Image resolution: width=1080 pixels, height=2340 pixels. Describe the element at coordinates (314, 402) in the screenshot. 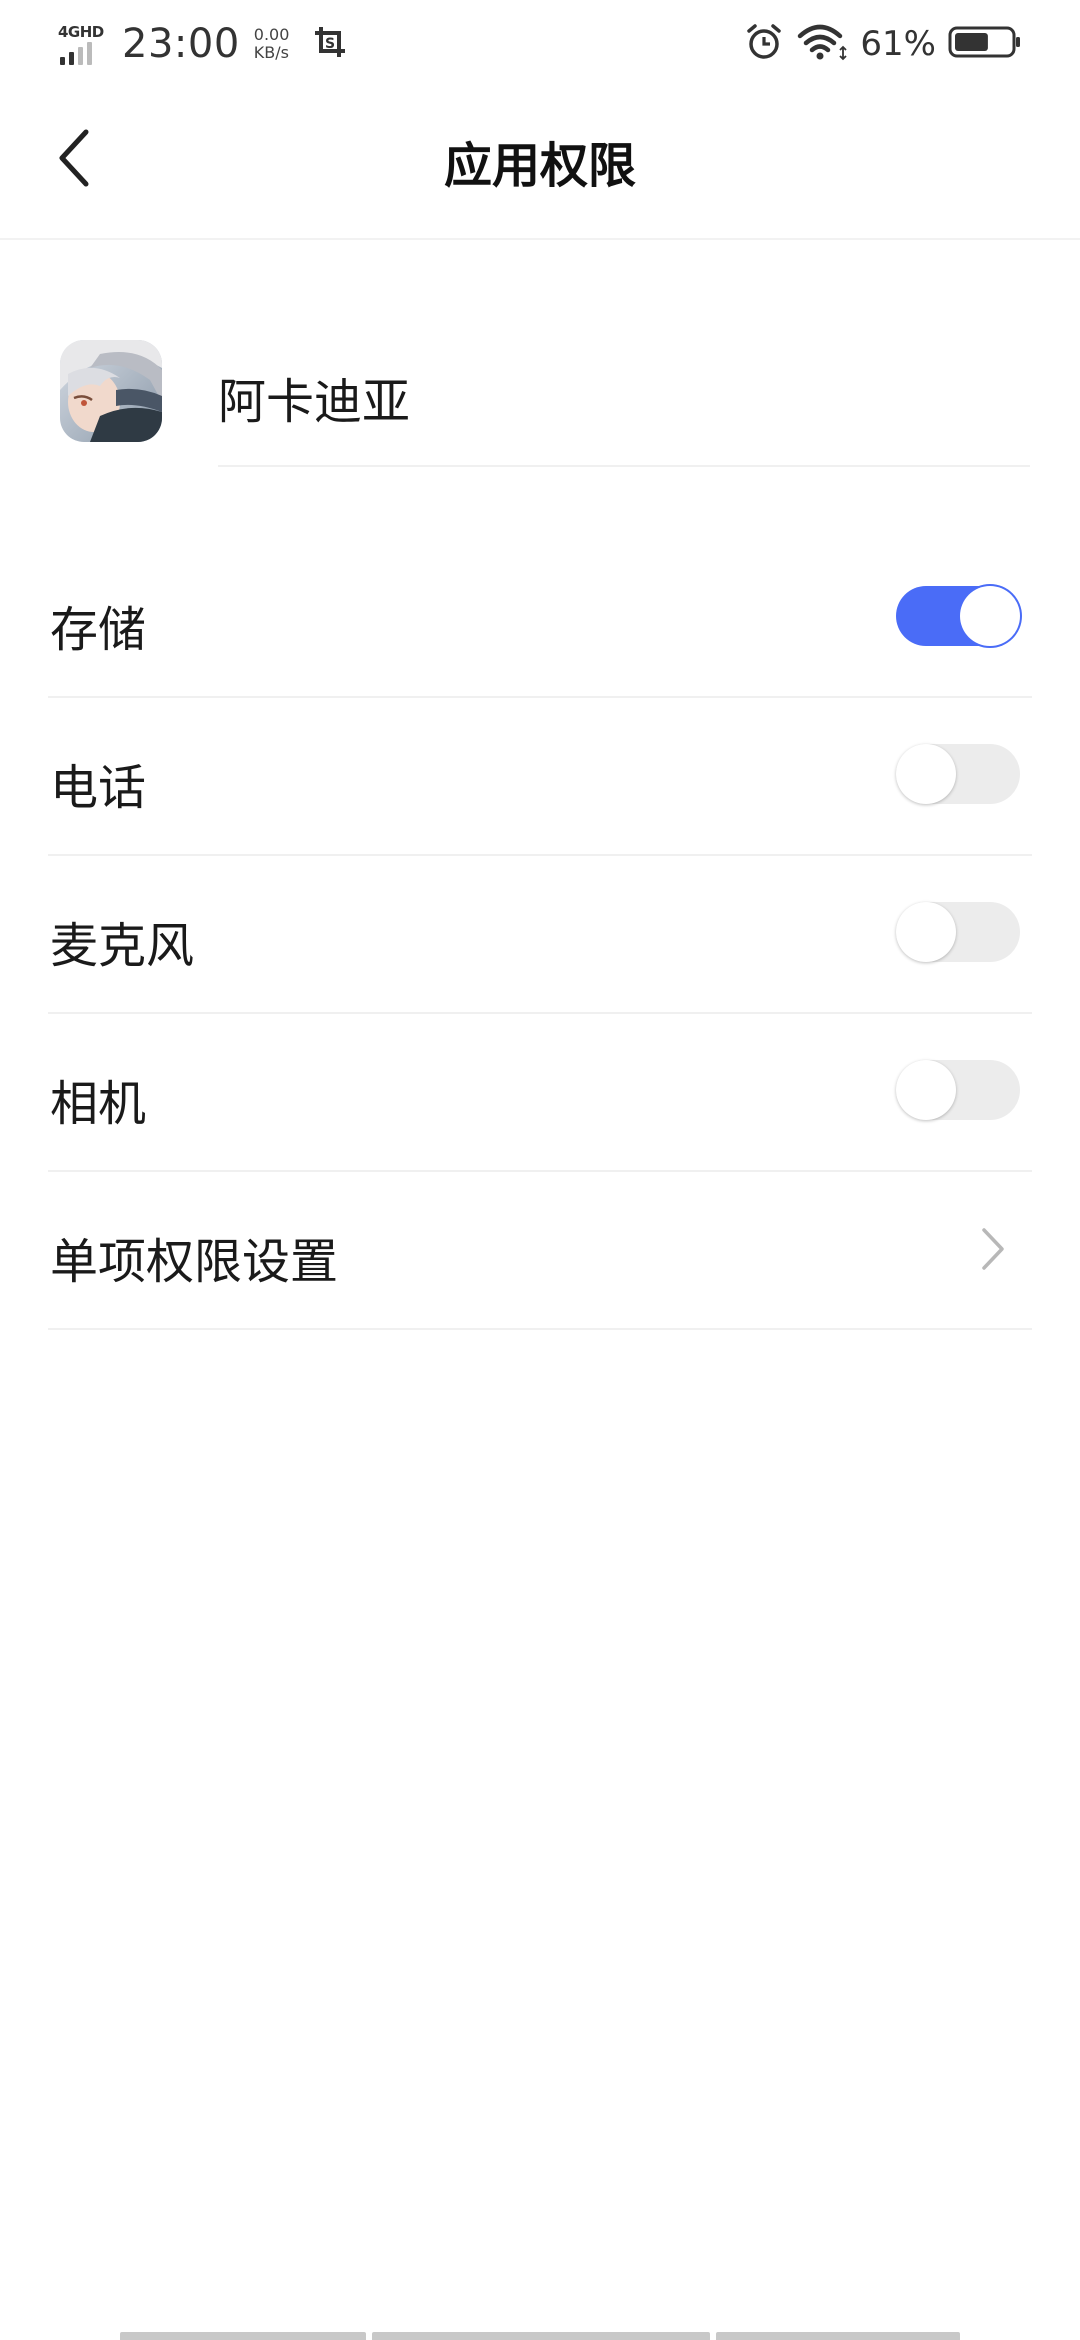

I see `app-name: 阿卡迪亚` at that location.